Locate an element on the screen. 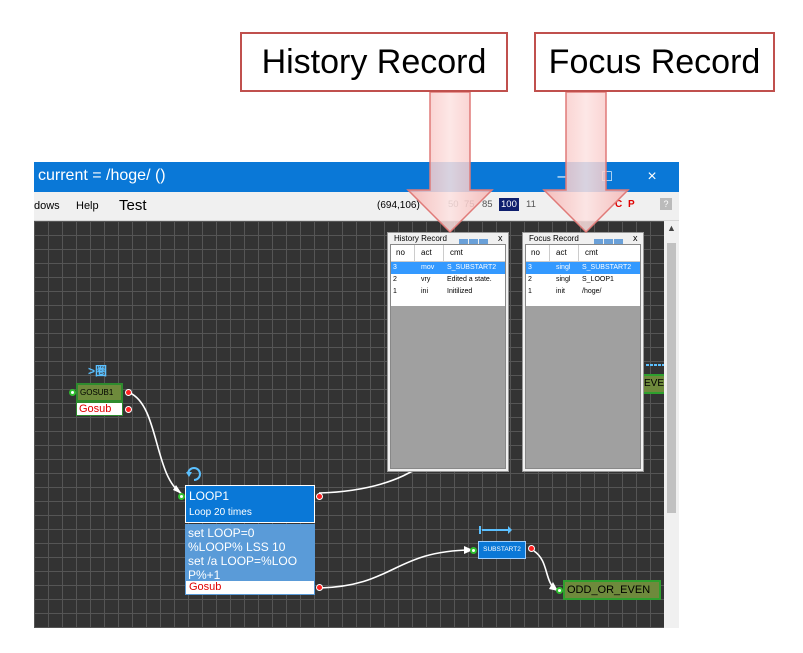 This screenshot has width=803, height=653. history-record-callout: History Record is located at coordinates (374, 62).